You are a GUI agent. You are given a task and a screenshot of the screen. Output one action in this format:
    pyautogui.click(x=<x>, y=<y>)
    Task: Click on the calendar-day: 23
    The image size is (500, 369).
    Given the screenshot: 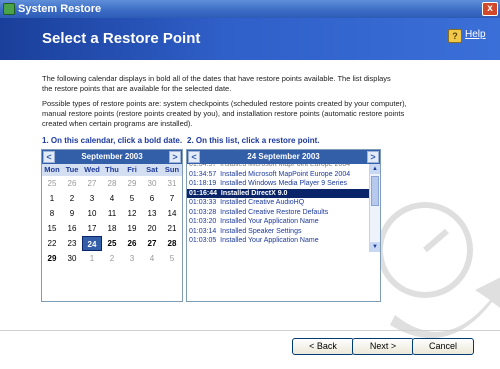 What is the action you would take?
    pyautogui.click(x=72, y=243)
    